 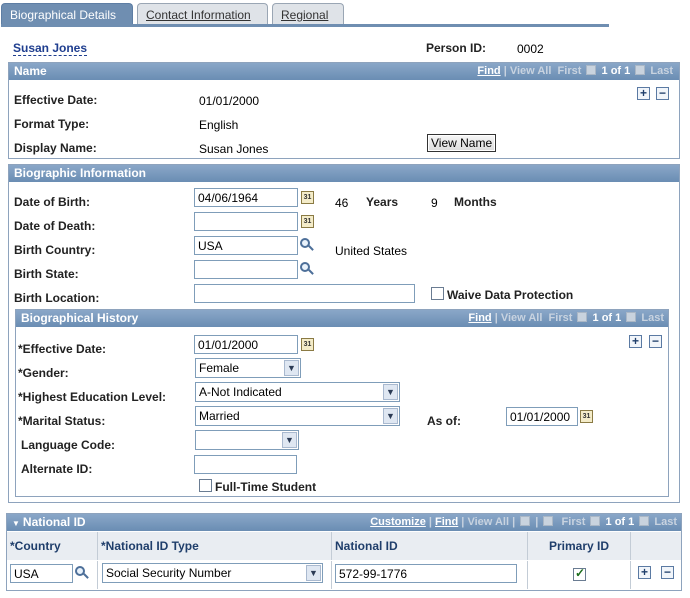 What do you see at coordinates (307, 344) in the screenshot?
I see `history-effective-date-calendar-icon: 31` at bounding box center [307, 344].